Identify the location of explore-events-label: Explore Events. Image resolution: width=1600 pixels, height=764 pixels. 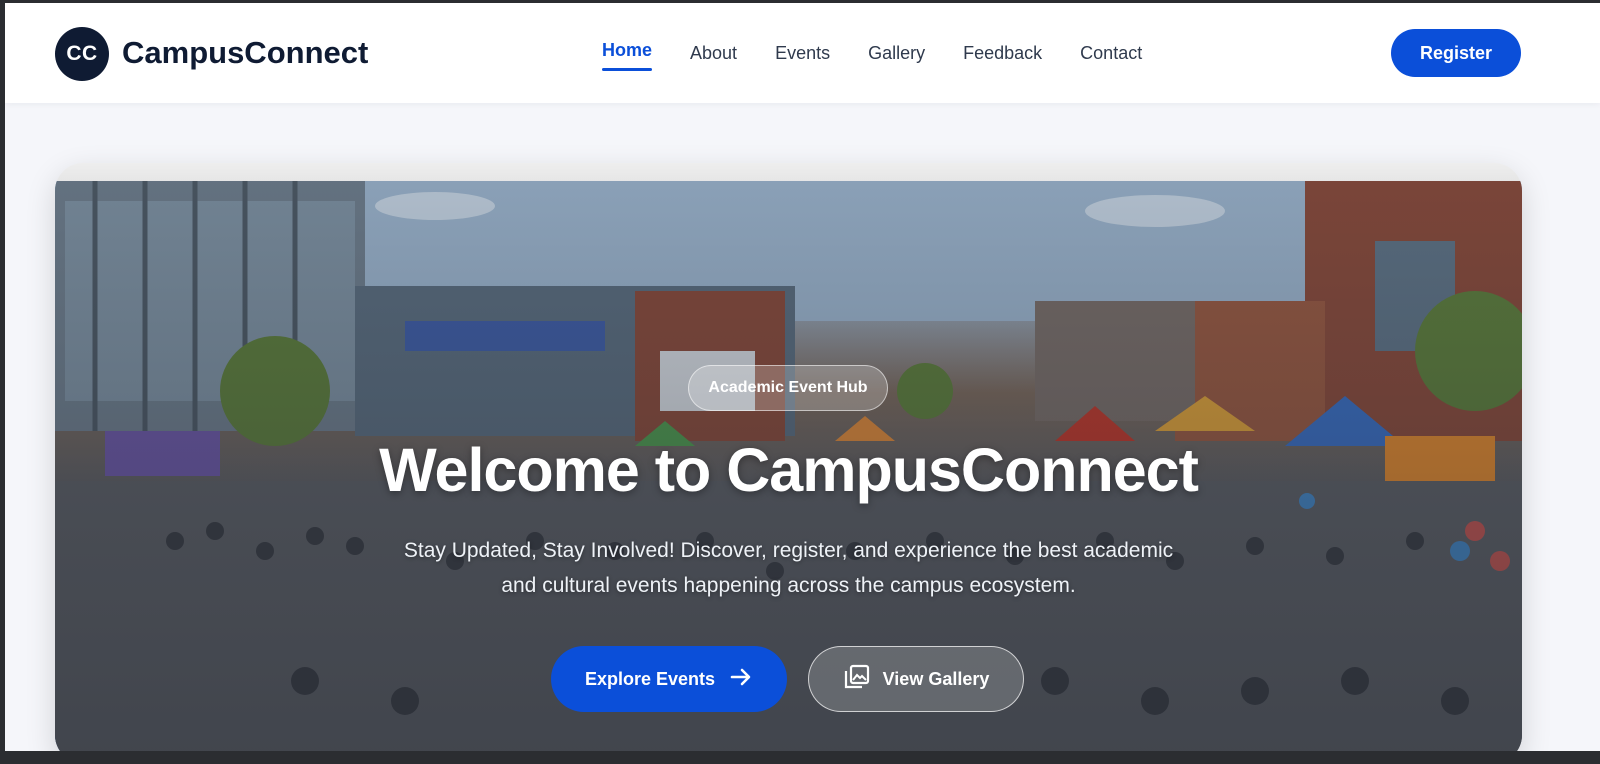
(650, 678).